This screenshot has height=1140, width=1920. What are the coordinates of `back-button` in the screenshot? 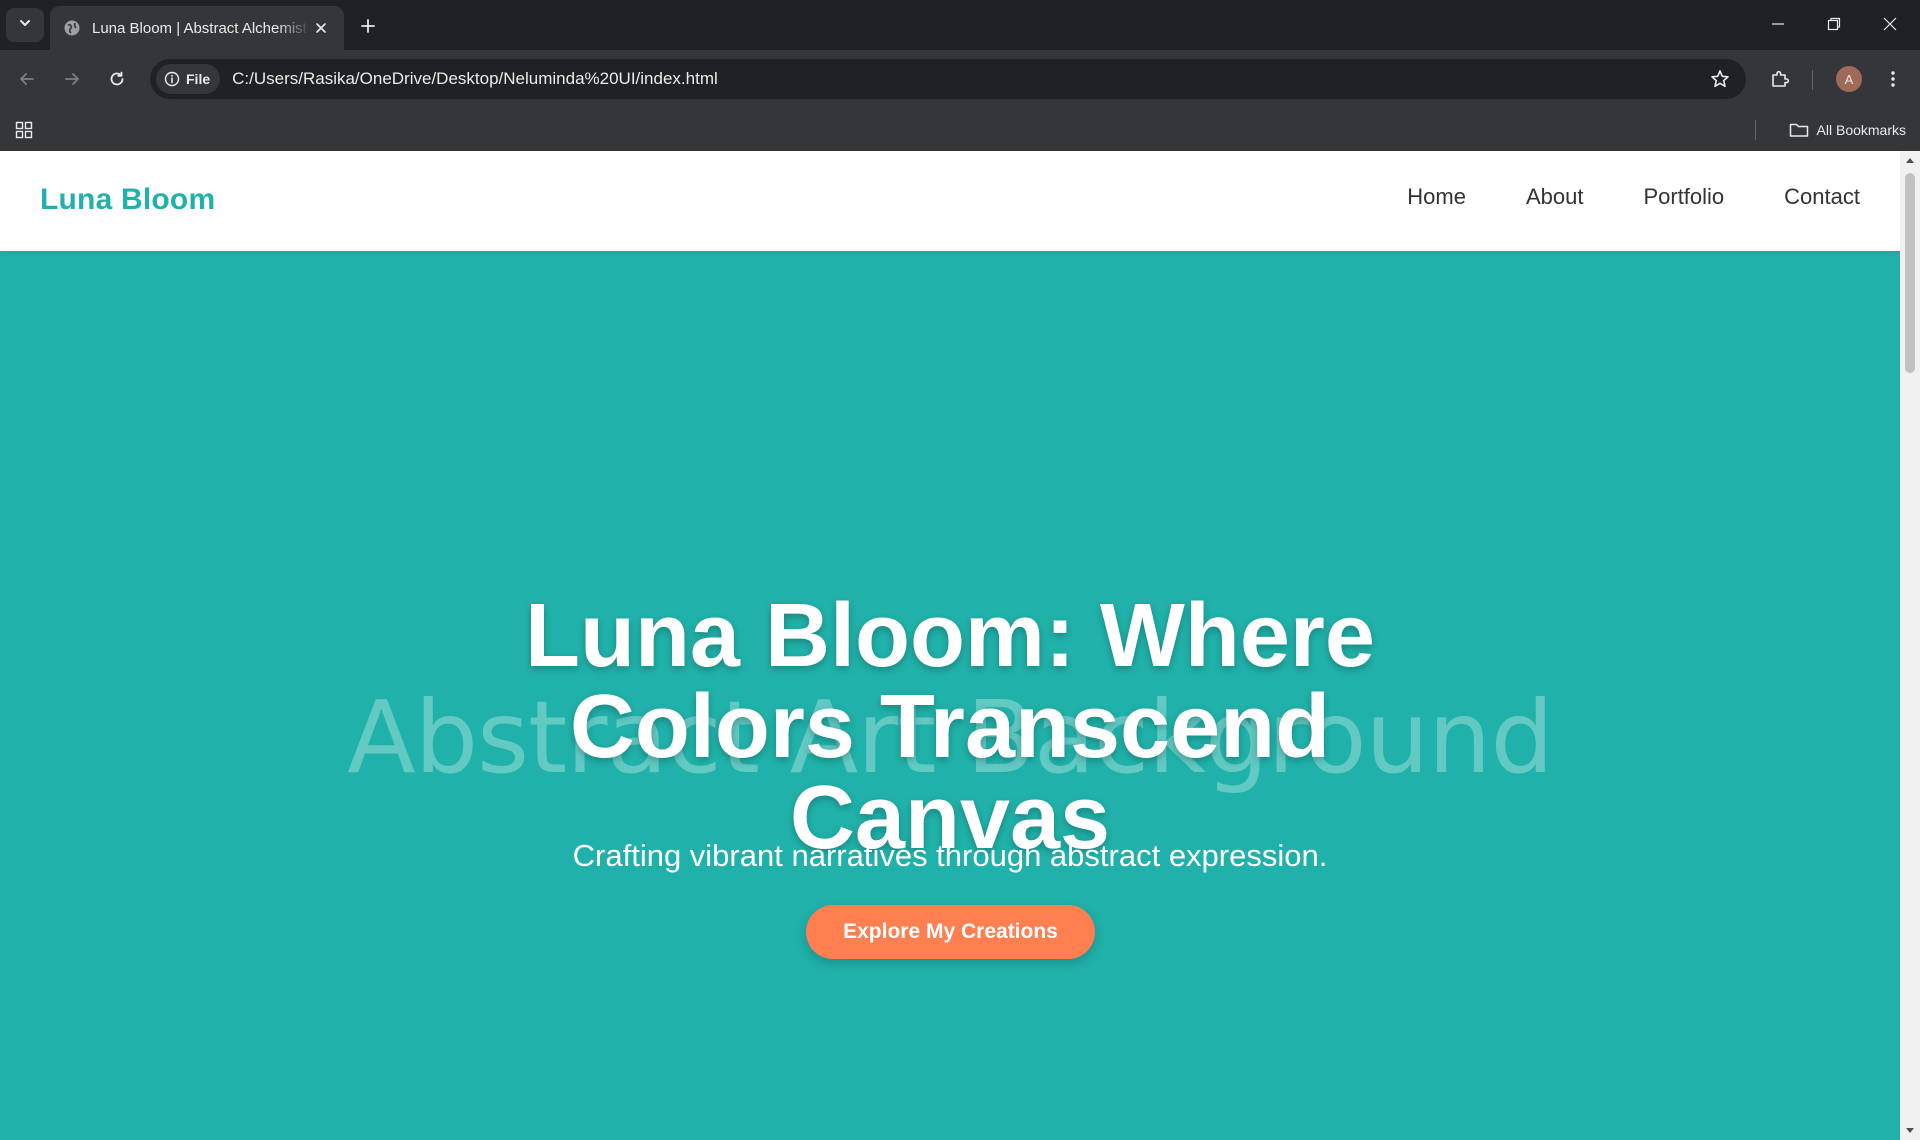 It's located at (27, 79).